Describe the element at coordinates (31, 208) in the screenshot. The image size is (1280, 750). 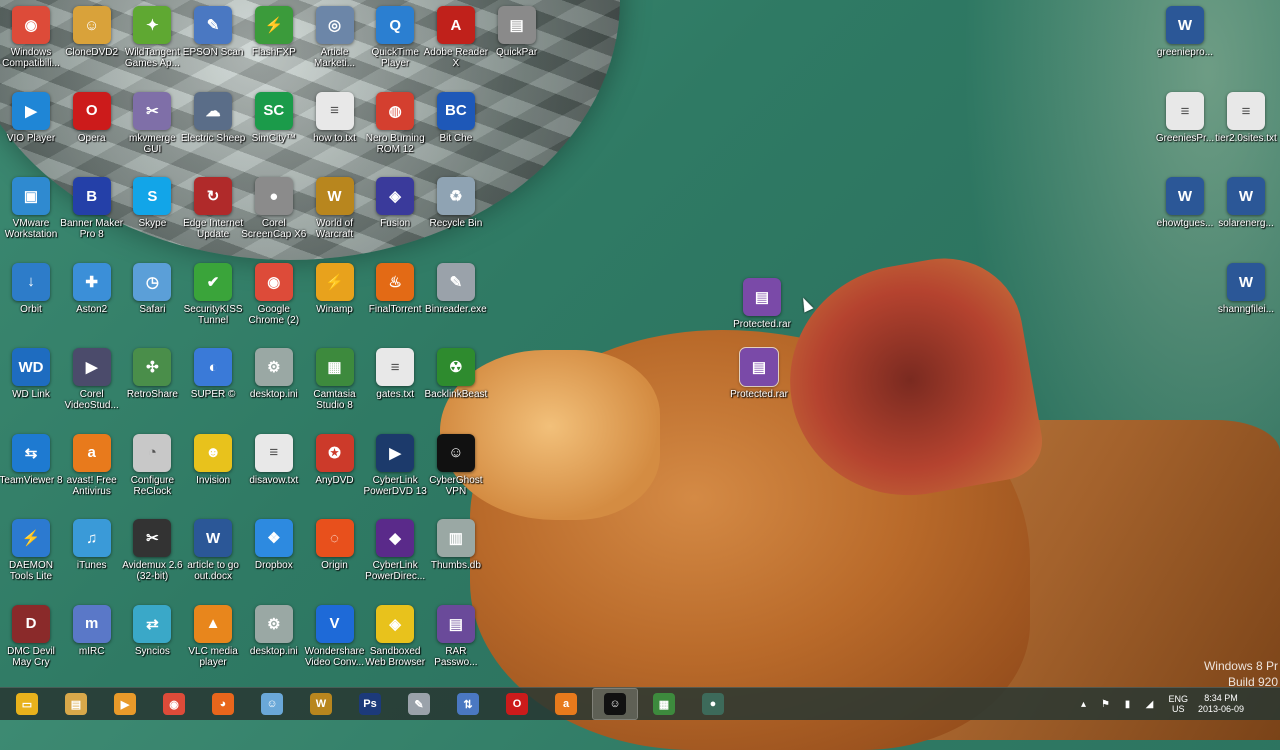
I see `desktop-shortcut: ▣ VMware Workstation` at that location.